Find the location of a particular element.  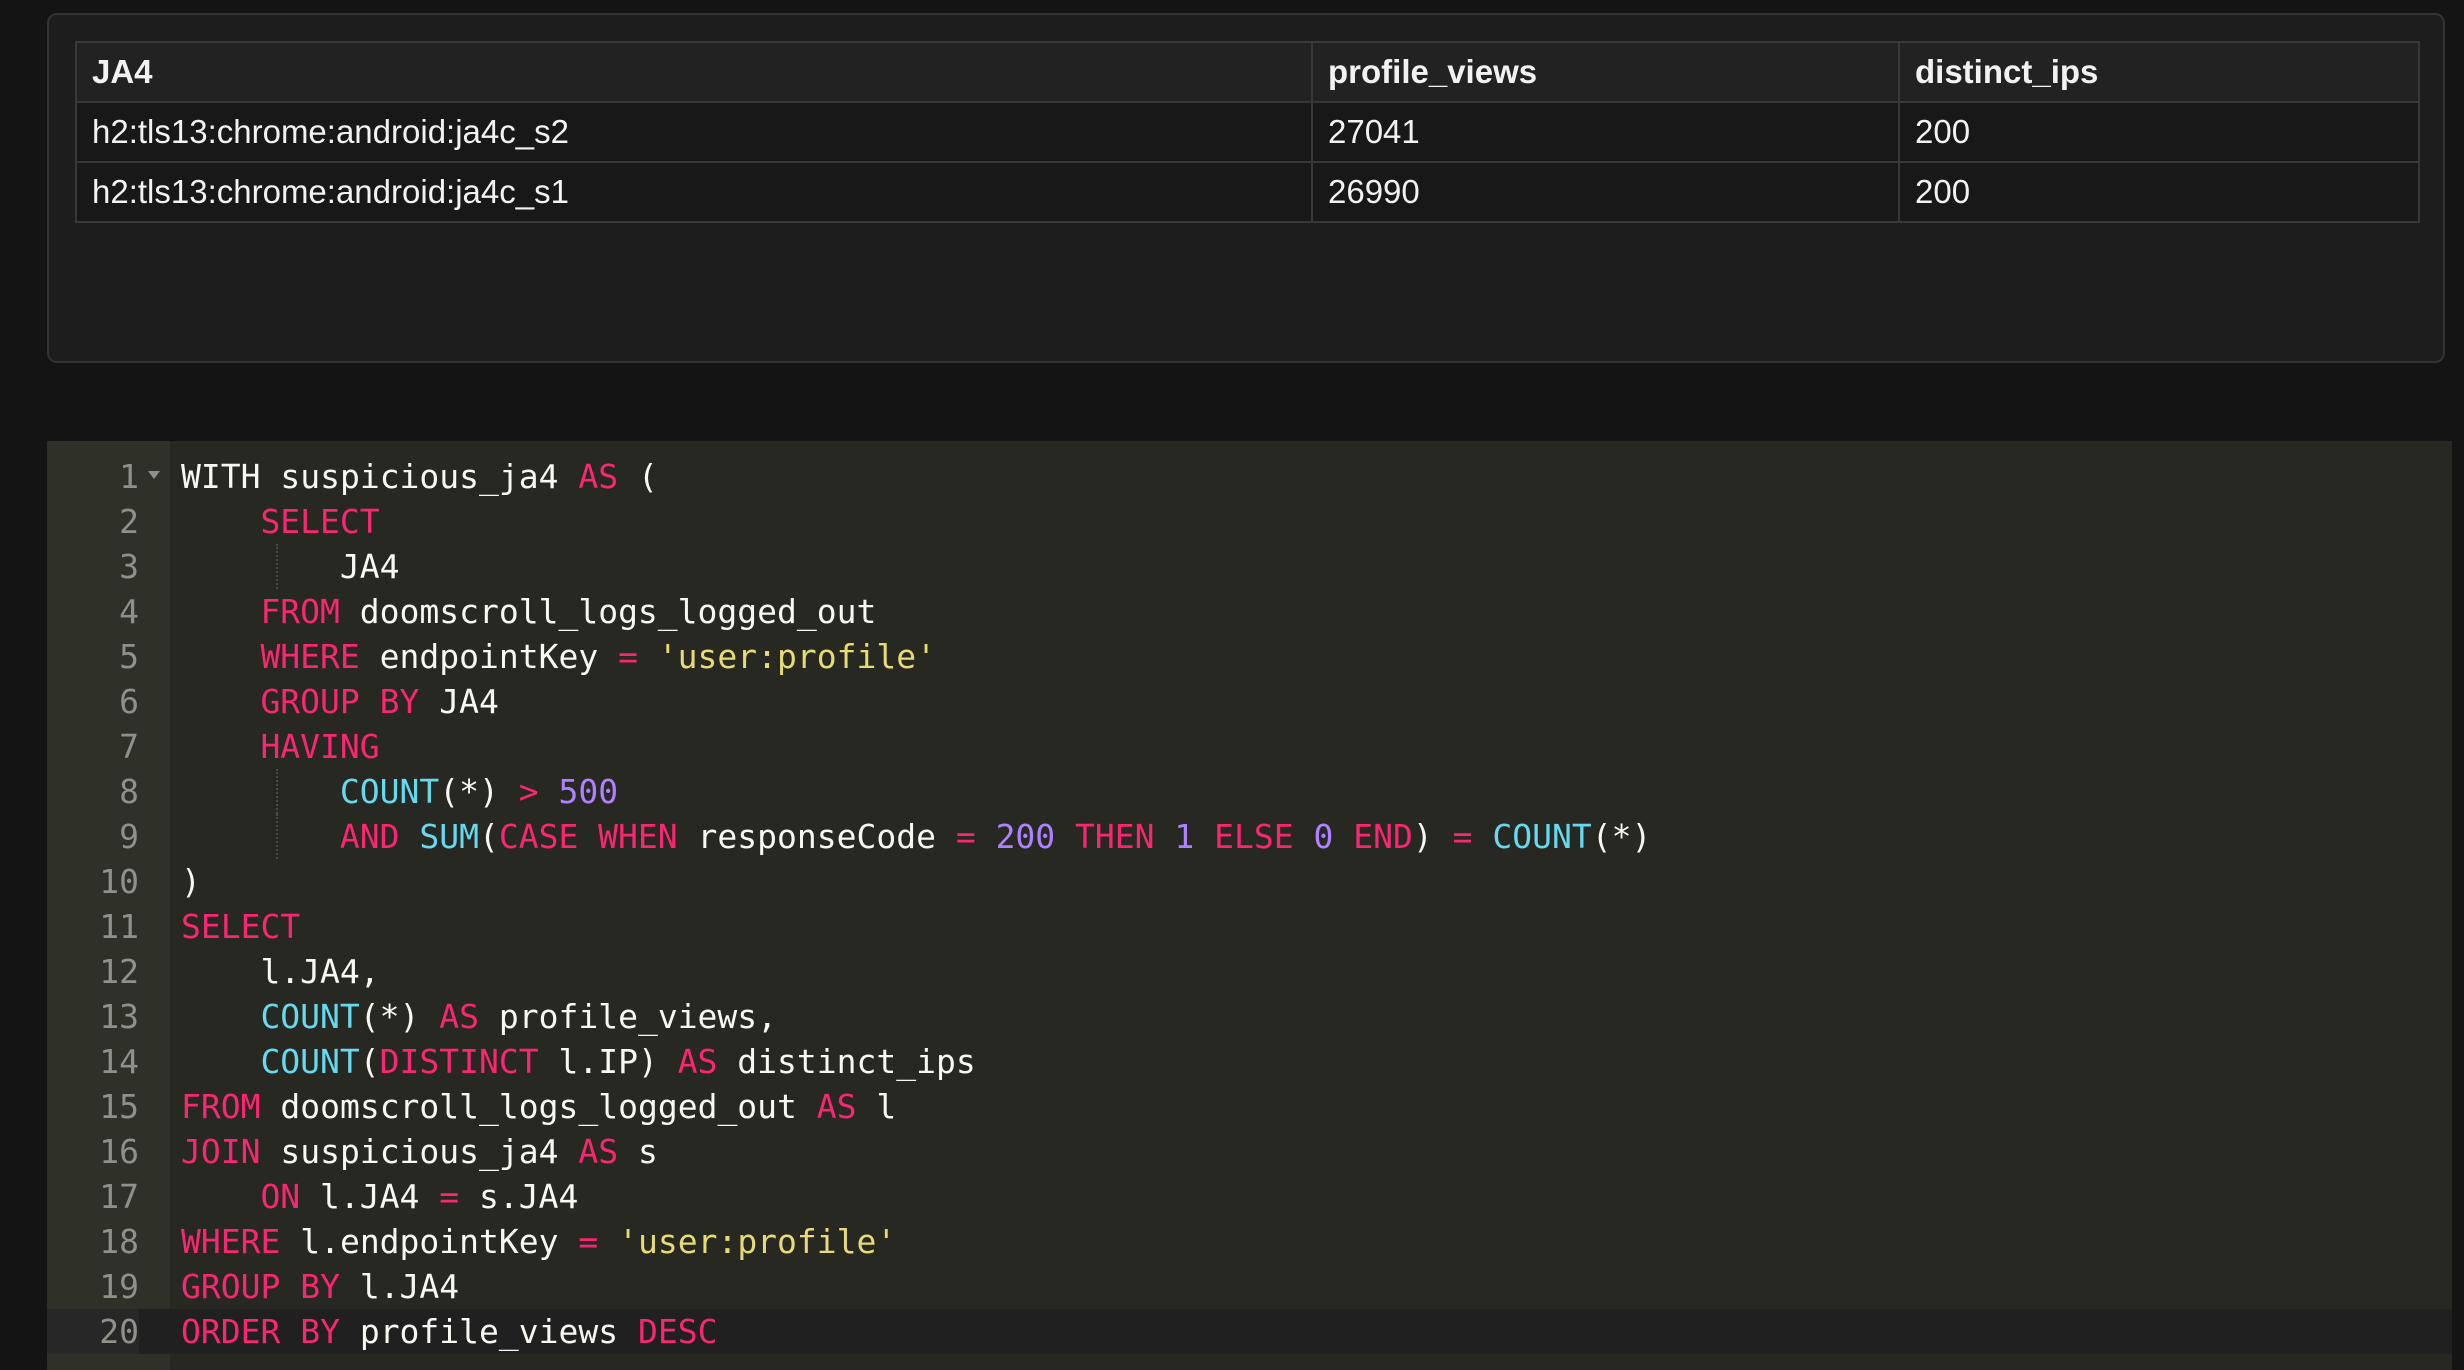

code-token: AND is located at coordinates (369, 836).